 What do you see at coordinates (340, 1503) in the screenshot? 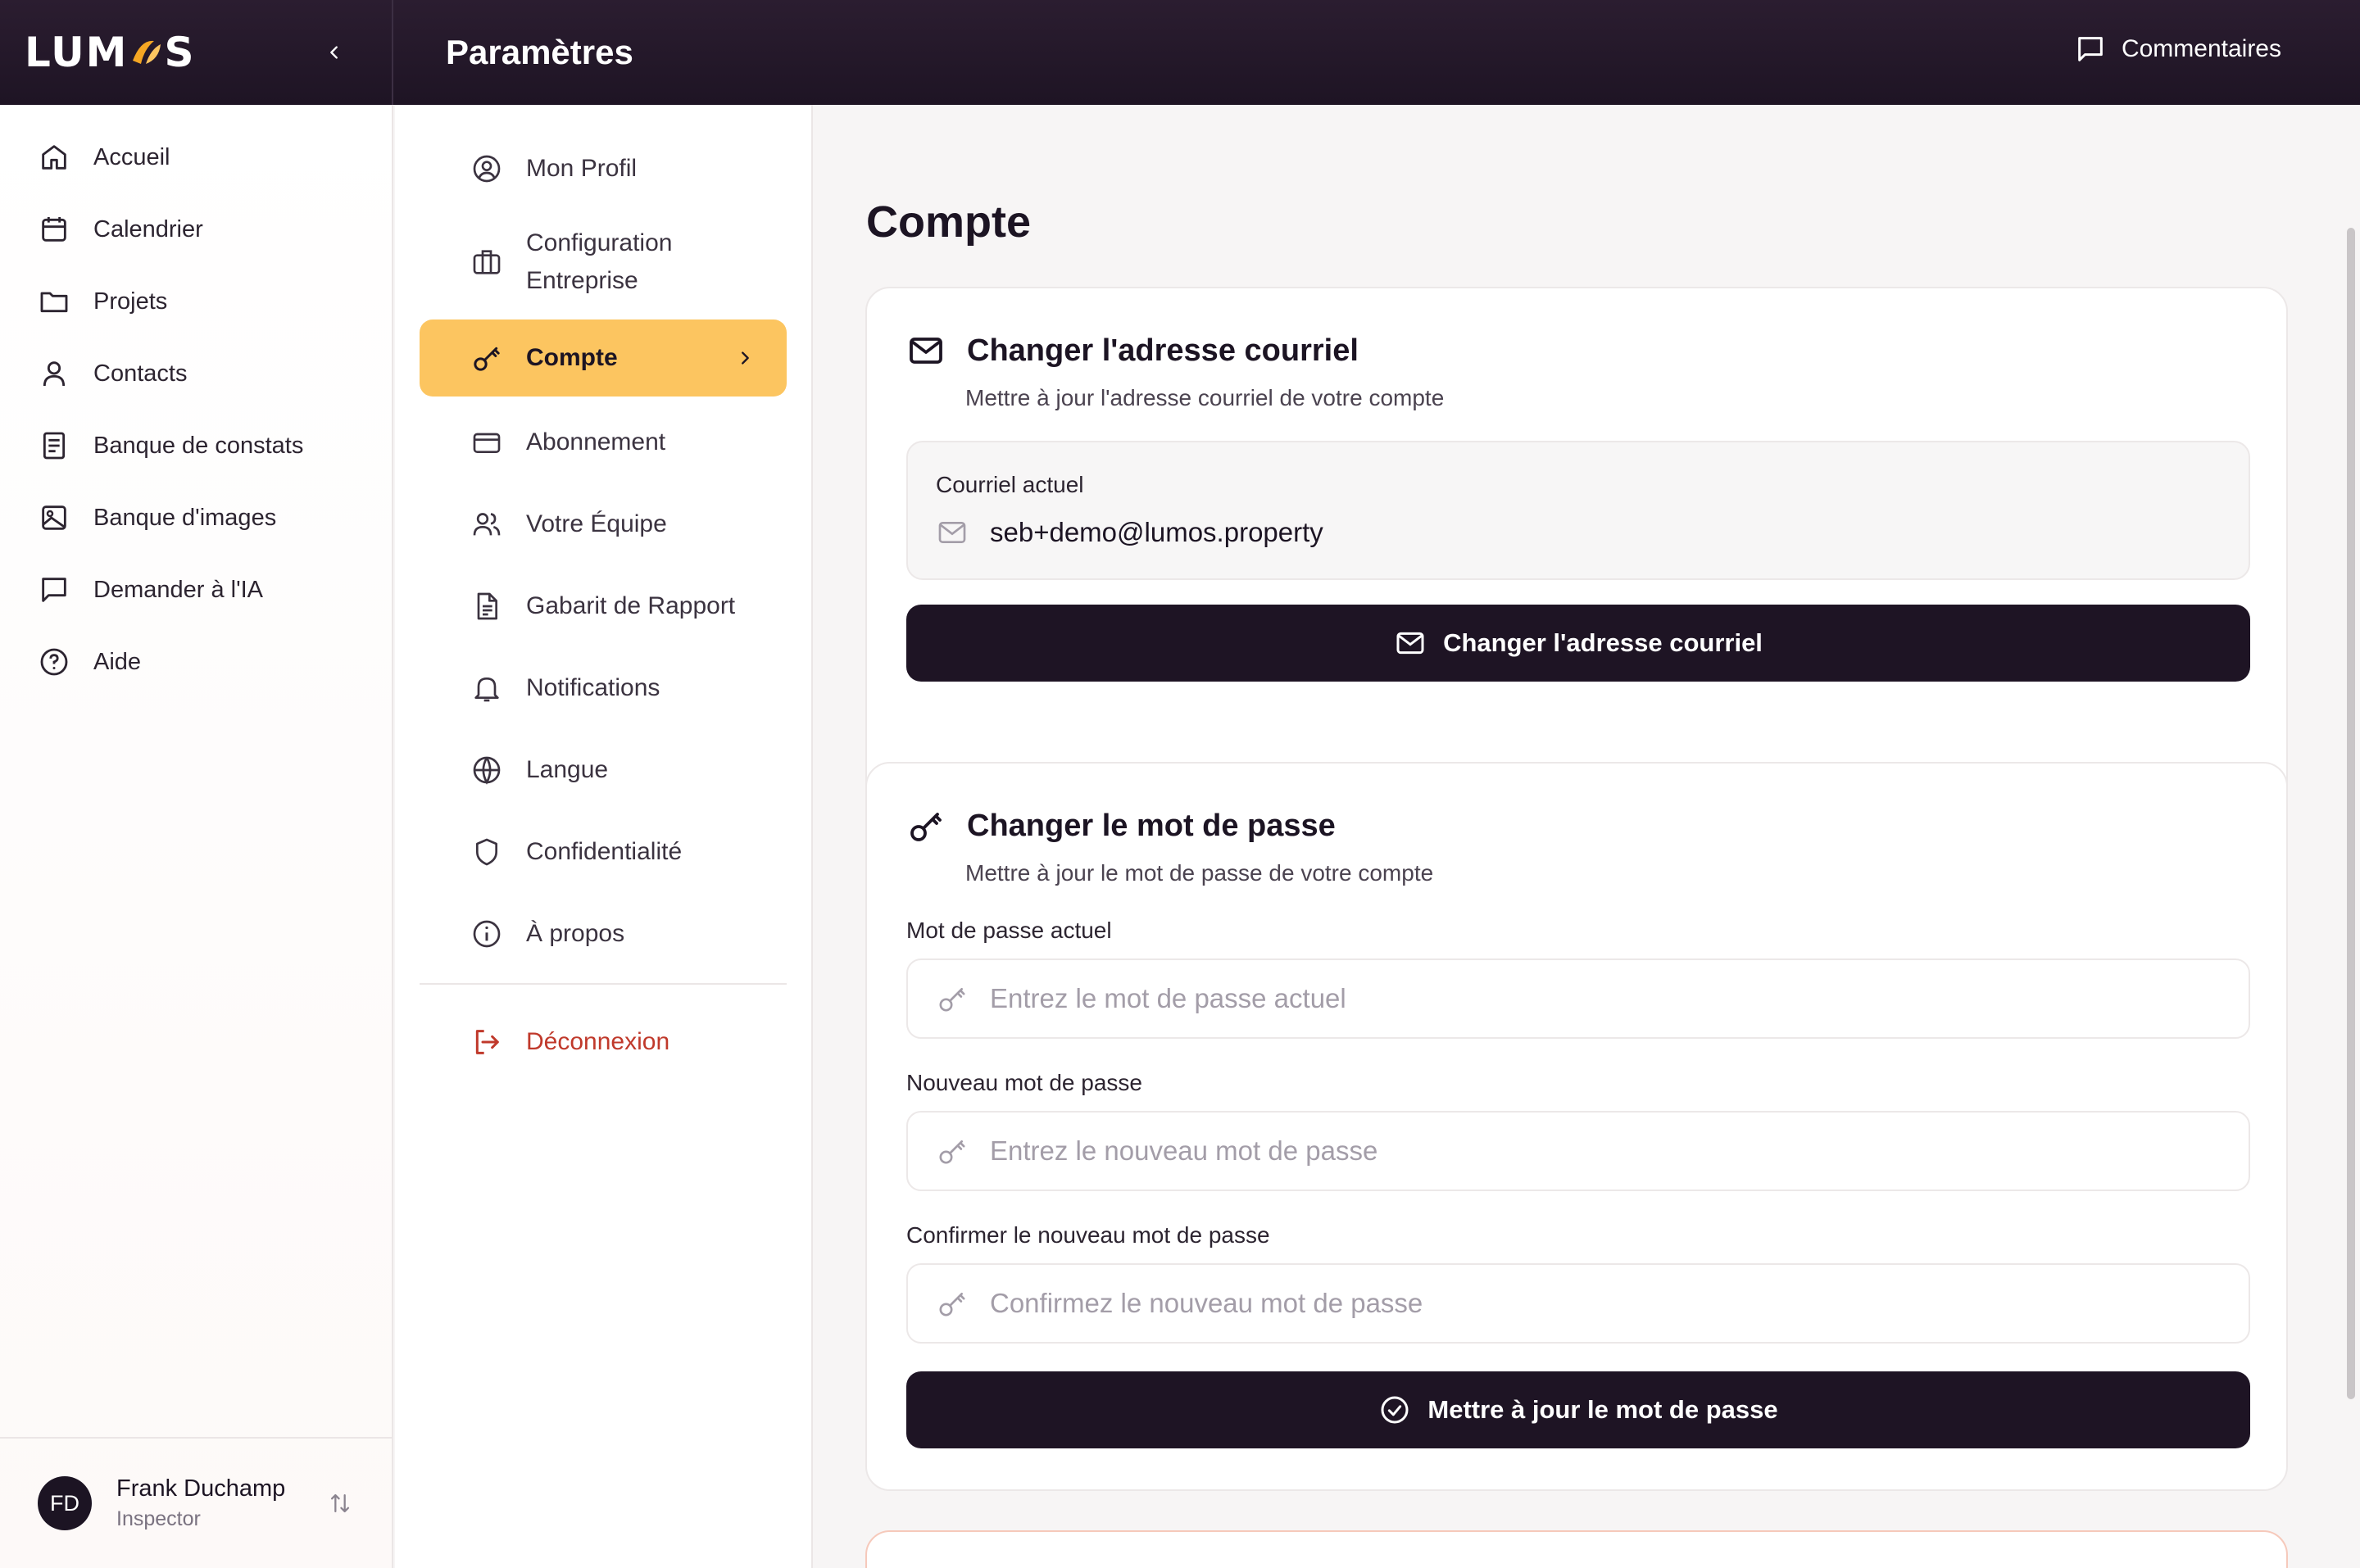
I see `switch-account-icon` at bounding box center [340, 1503].